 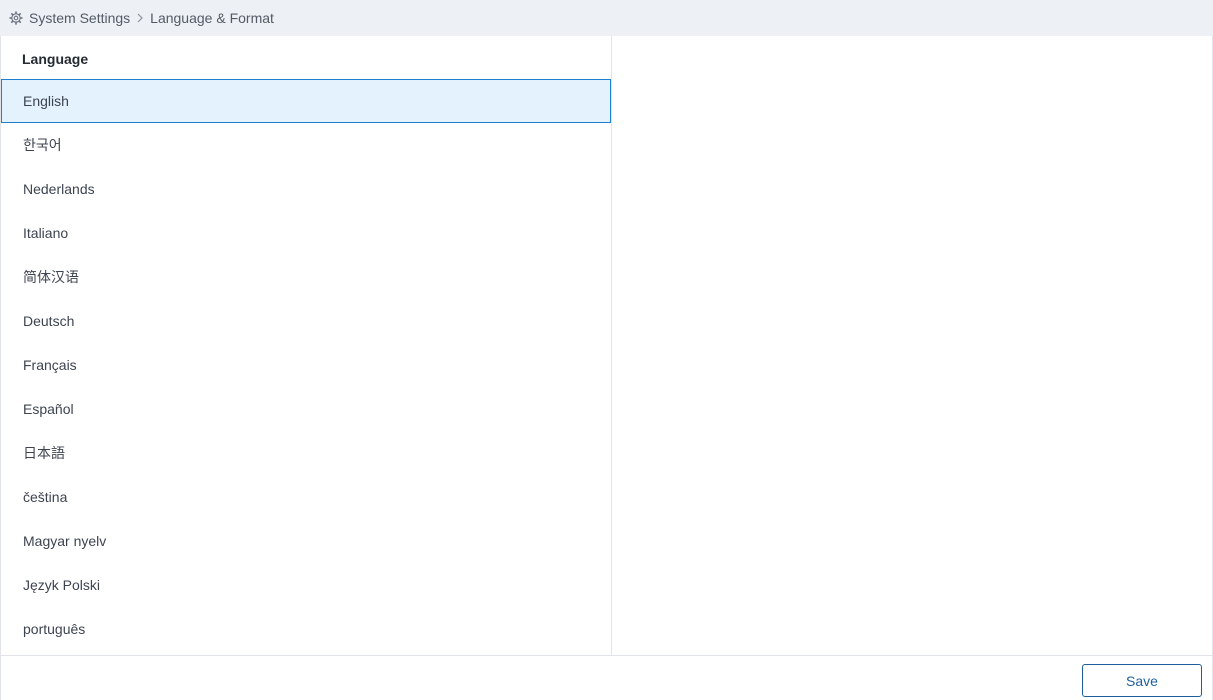 I want to click on language-option-polish: Język Polski, so click(x=306, y=585).